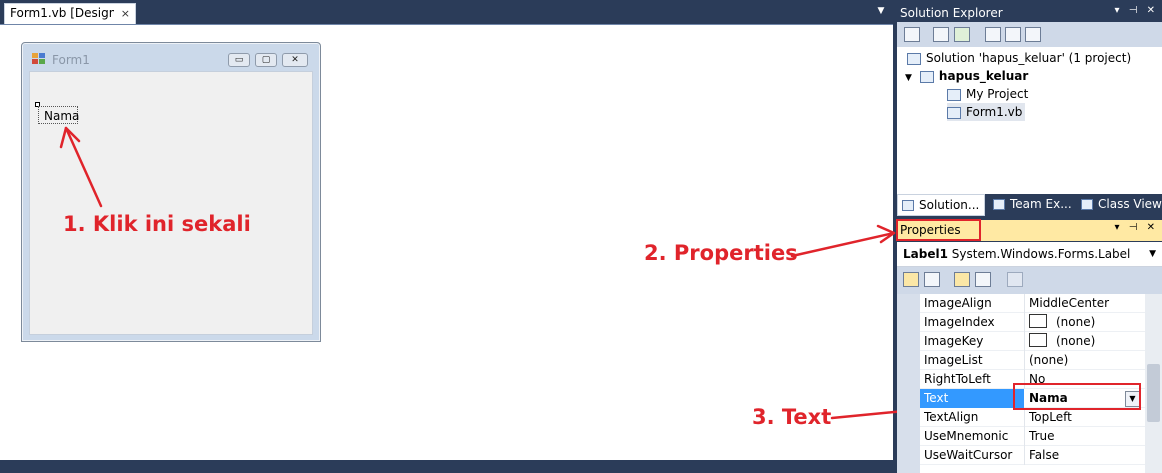 This screenshot has width=1162, height=473. Describe the element at coordinates (951, 417) in the screenshot. I see `property-name: TextAlign` at that location.